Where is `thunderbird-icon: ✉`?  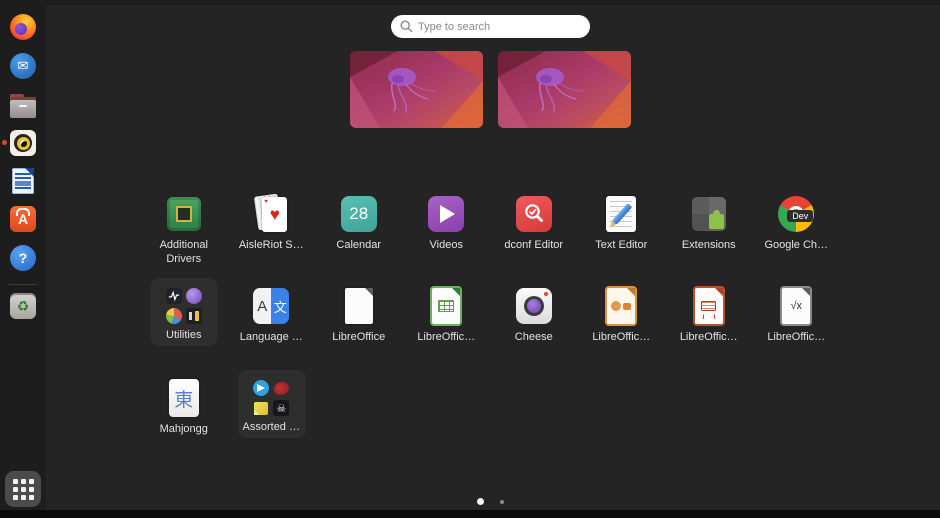
thunderbird-icon: ✉ is located at coordinates (23, 66).